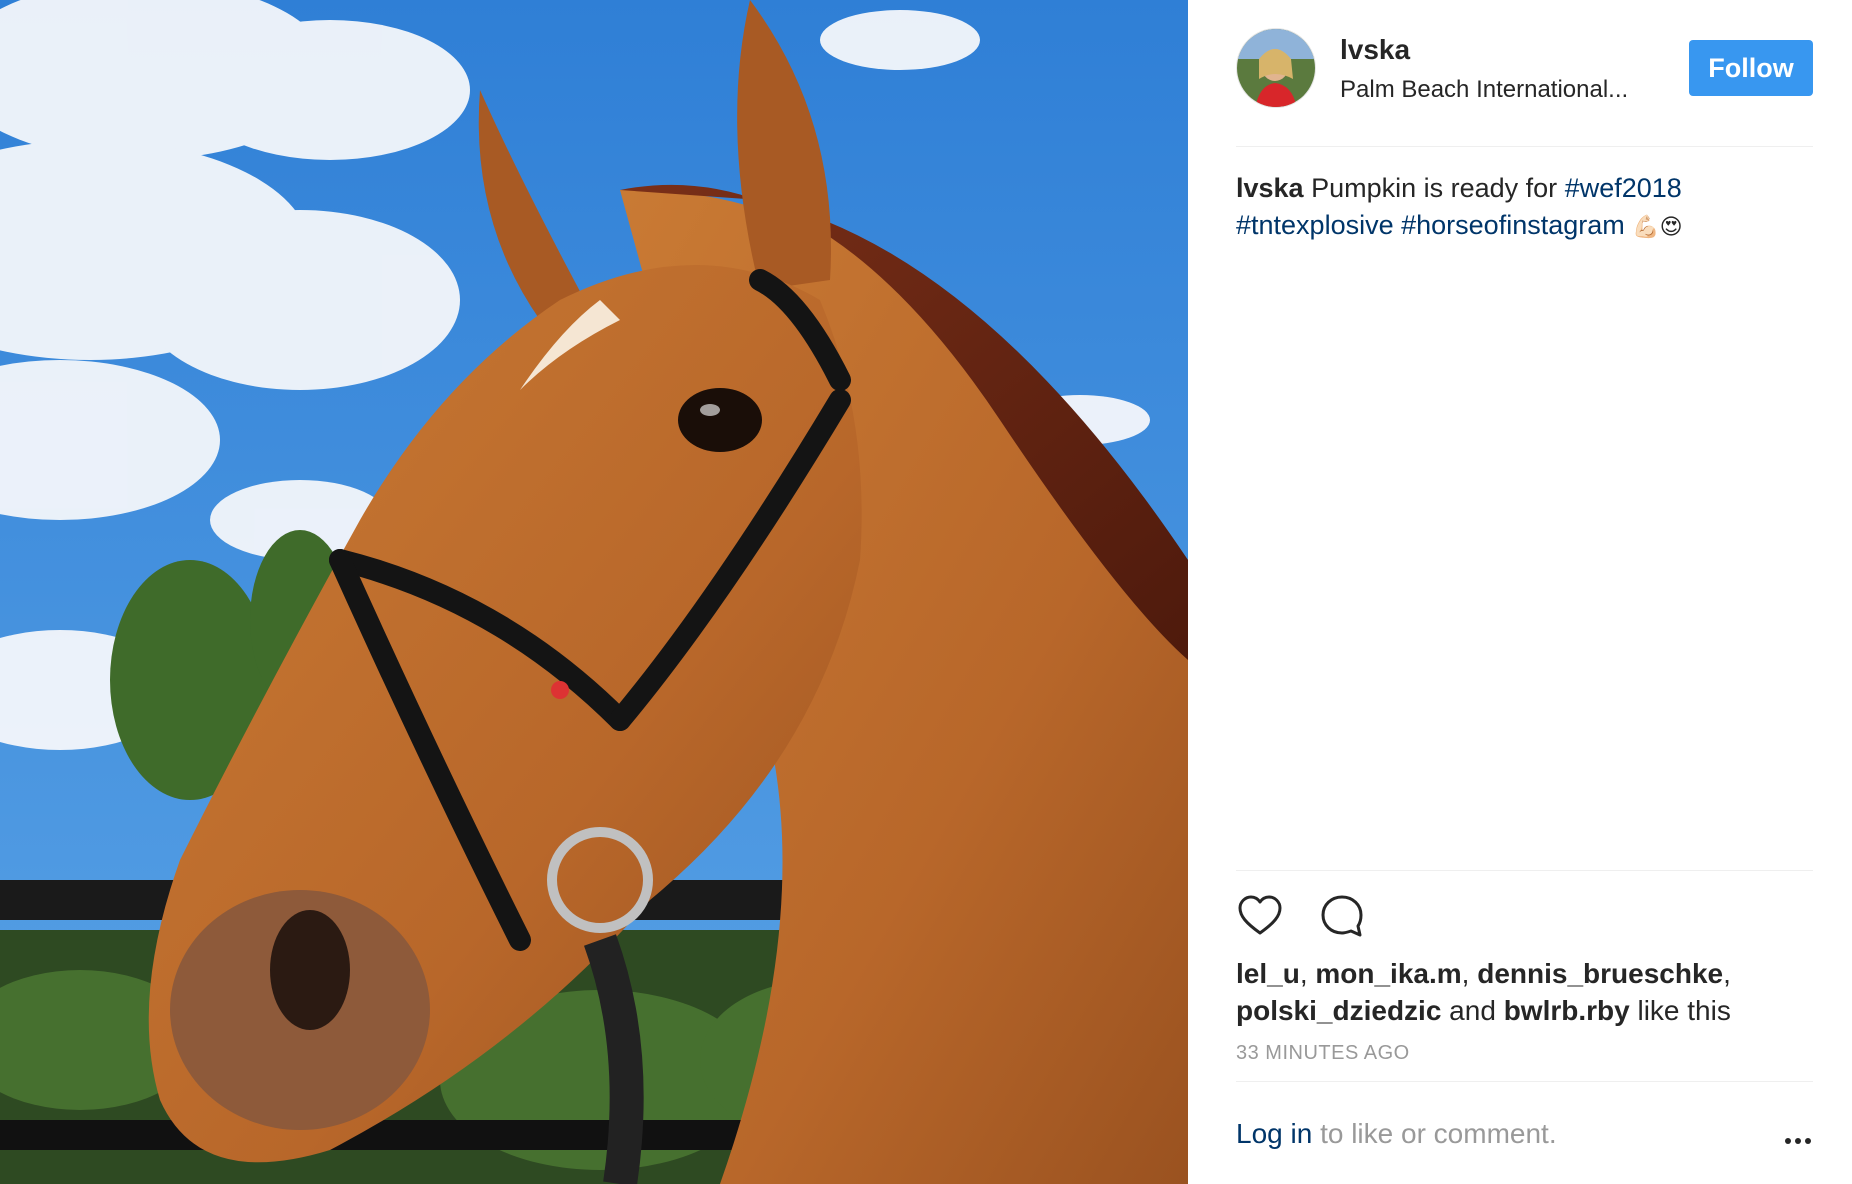 The width and height of the screenshot is (1852, 1184). What do you see at coordinates (1342, 916) in the screenshot?
I see `comment-icon` at bounding box center [1342, 916].